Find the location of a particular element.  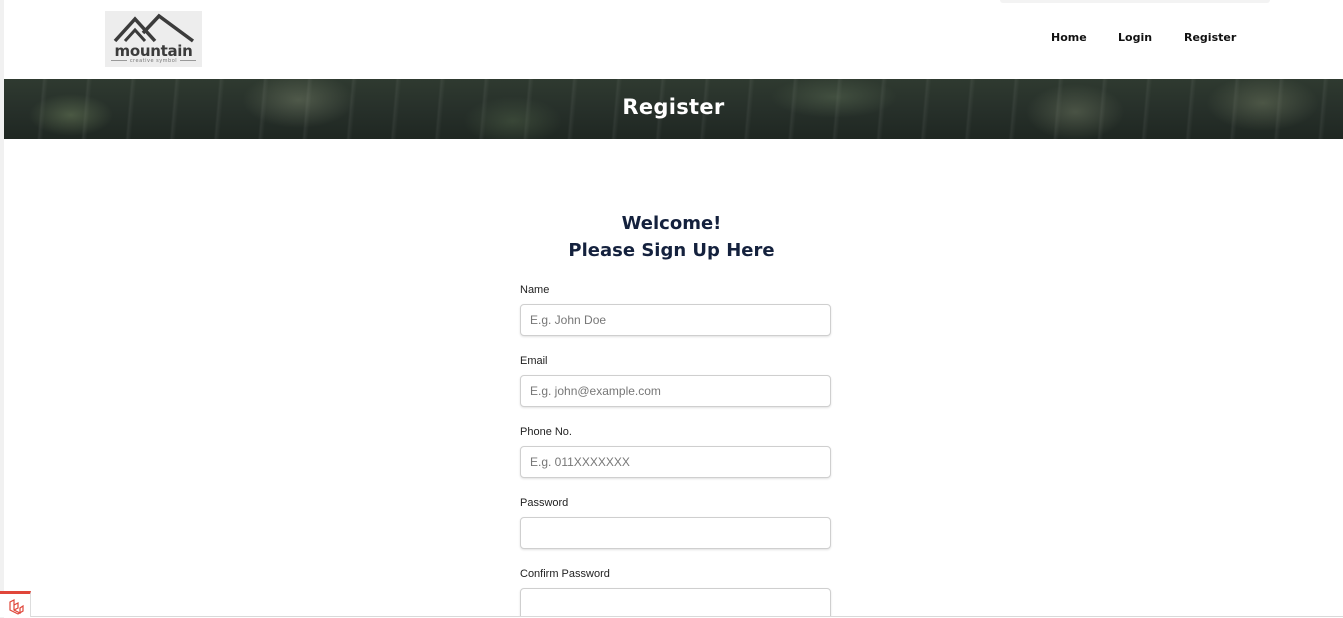

banner-title: Register is located at coordinates (673, 107).